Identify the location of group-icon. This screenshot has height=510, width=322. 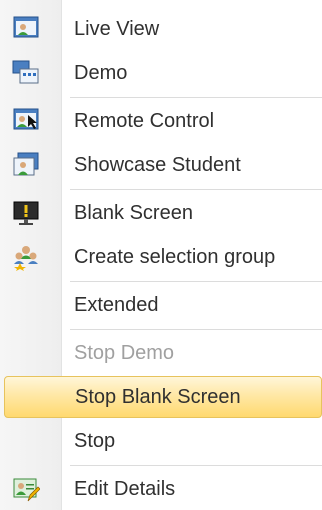
(26, 257).